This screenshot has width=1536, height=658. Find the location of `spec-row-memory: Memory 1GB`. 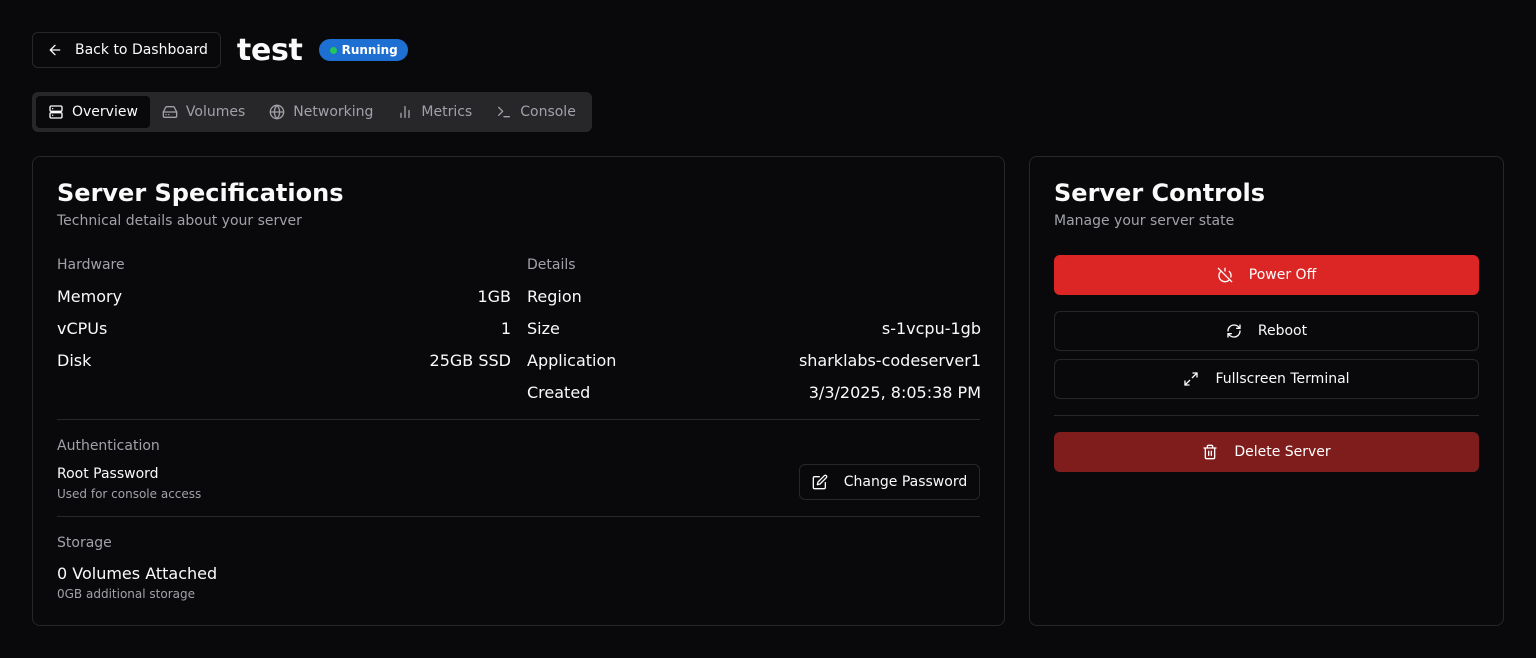

spec-row-memory: Memory 1GB is located at coordinates (284, 296).